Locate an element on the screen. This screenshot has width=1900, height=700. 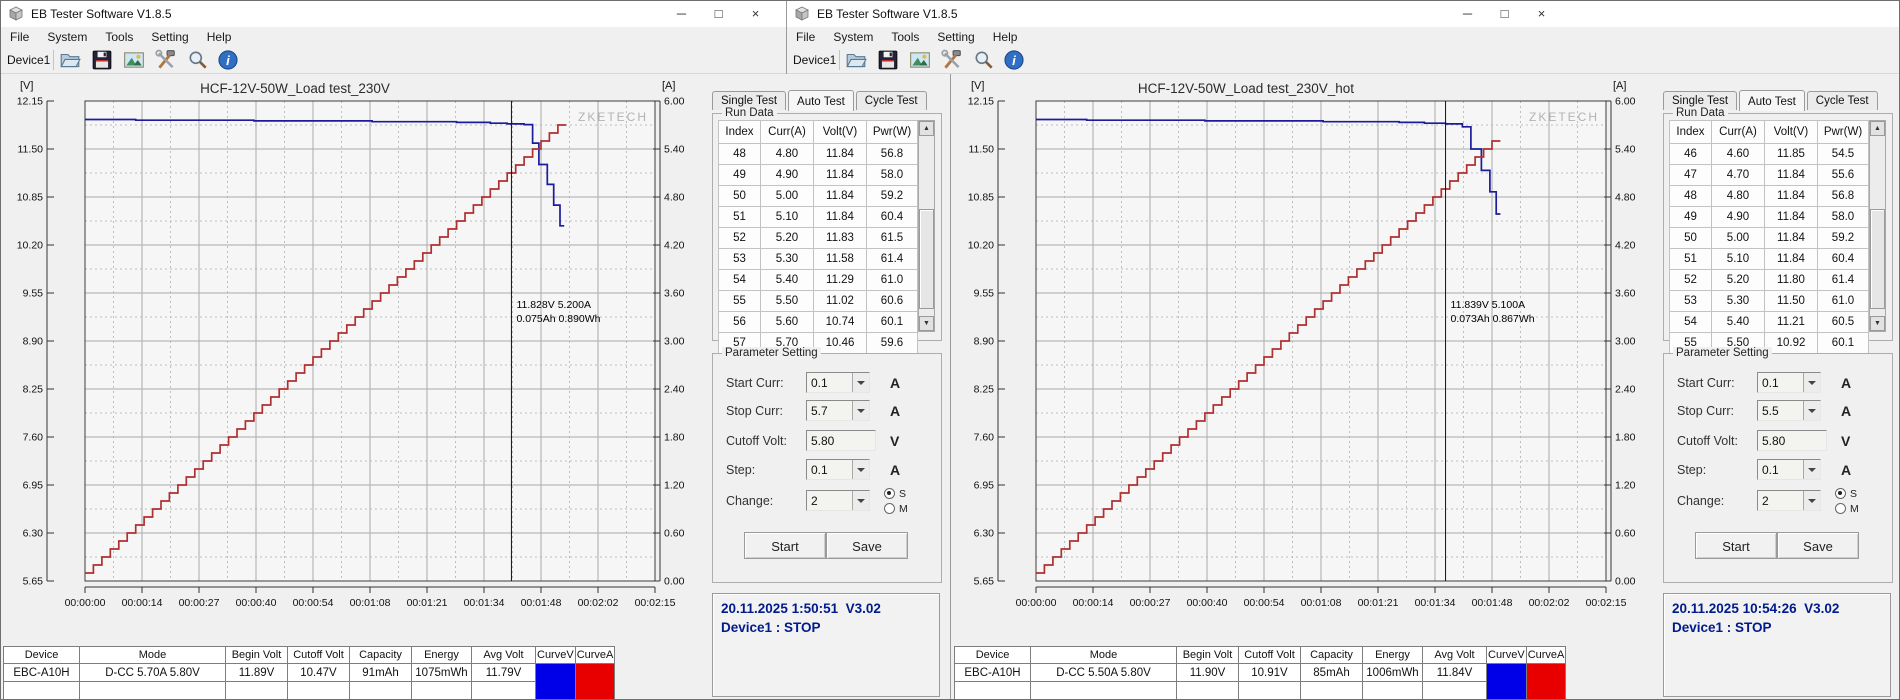
svg-text: 00:00:00 is located at coordinates (85, 603).